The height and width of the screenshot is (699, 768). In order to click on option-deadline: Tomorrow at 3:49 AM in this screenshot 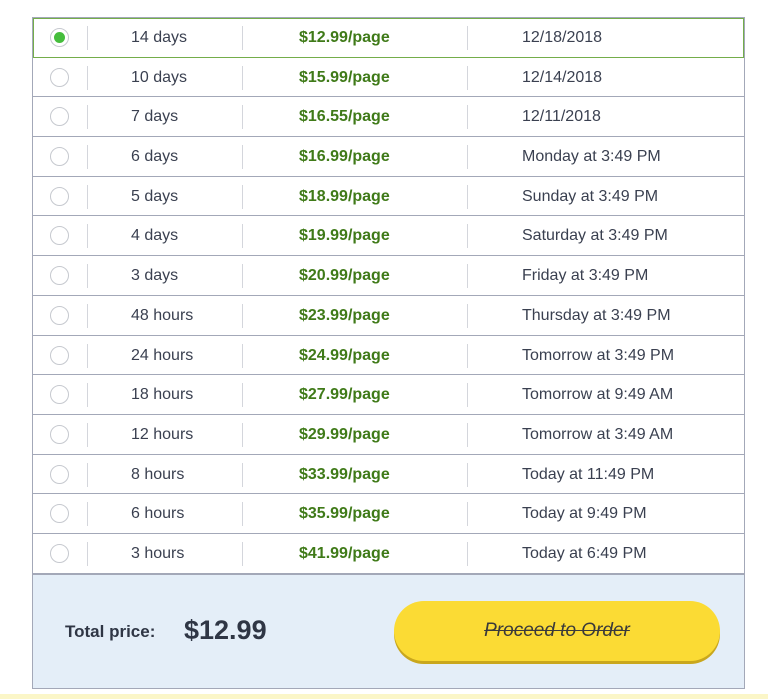, I will do `click(598, 434)`.